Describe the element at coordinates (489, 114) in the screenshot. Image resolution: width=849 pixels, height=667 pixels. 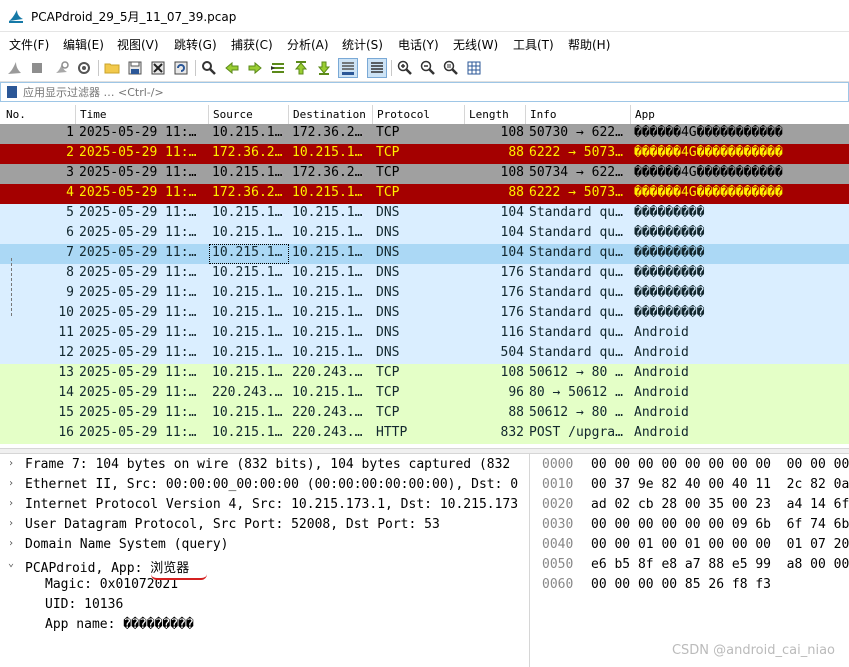
I see `column-header-length: Length` at that location.